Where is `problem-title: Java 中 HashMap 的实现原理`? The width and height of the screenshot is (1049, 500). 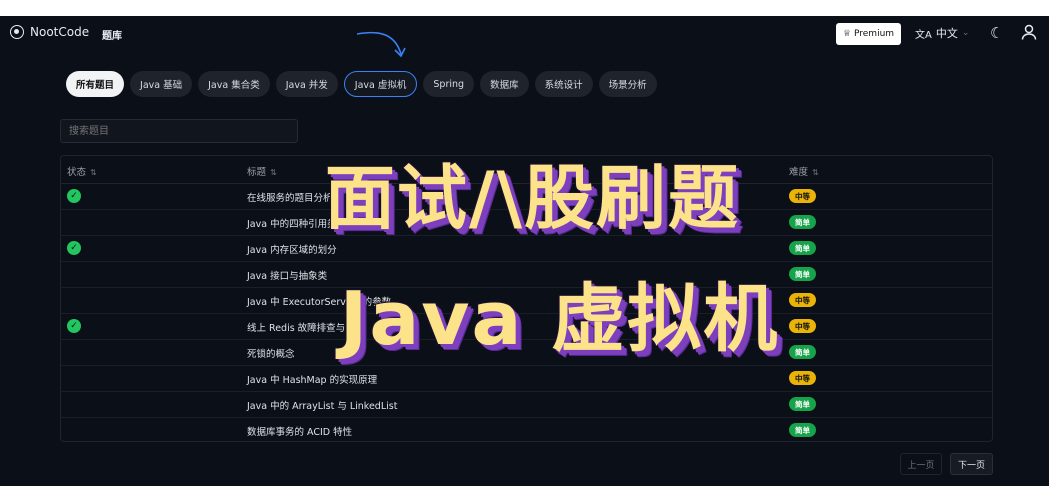
problem-title: Java 中 HashMap 的实现原理 is located at coordinates (312, 379).